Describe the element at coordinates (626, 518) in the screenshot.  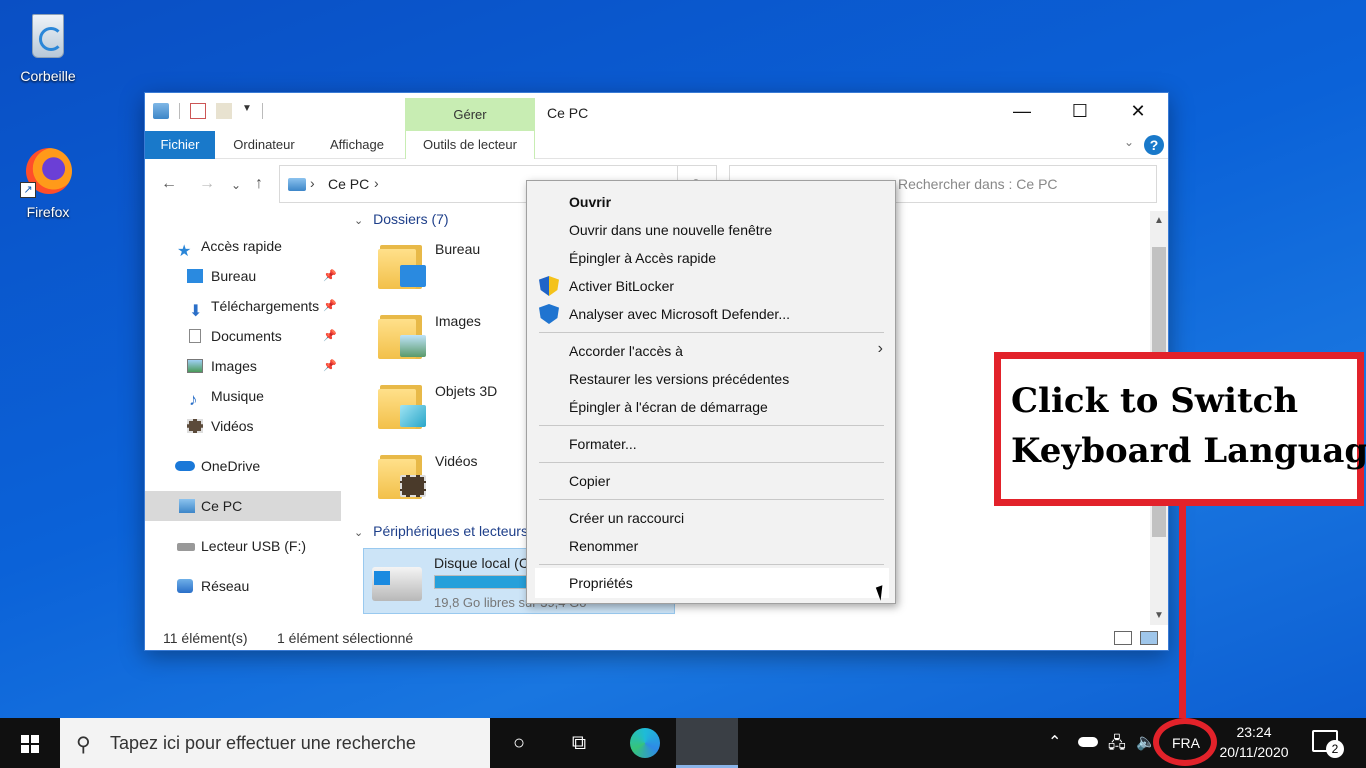
I see `menu-item-create-shortcut: Créer un raccourci` at that location.